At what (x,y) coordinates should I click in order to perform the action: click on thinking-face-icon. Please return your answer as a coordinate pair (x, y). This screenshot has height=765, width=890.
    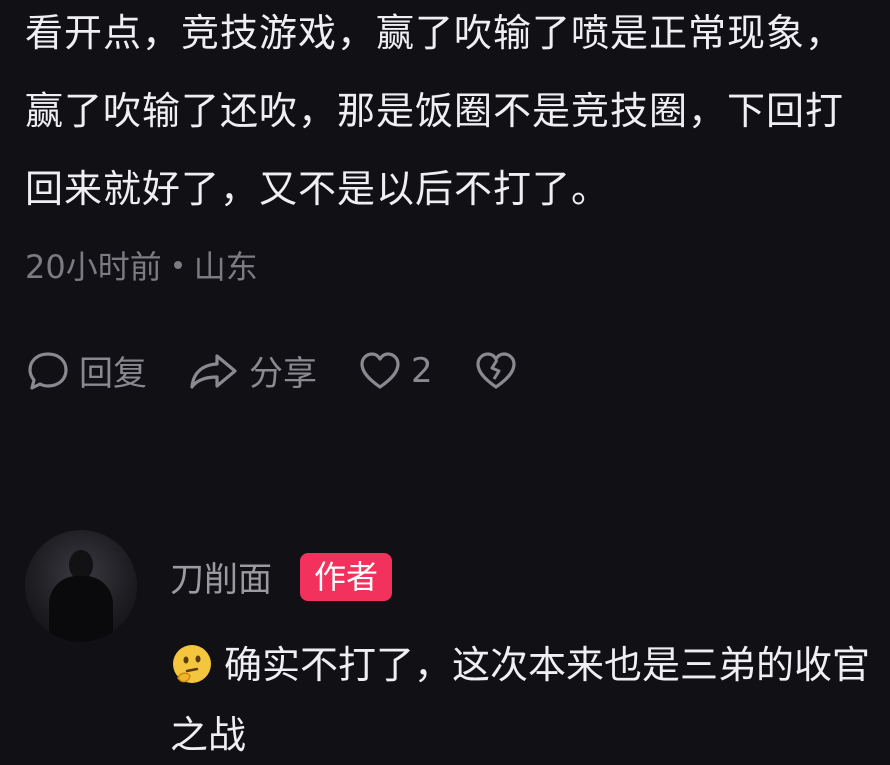
    Looking at the image, I should click on (192, 660).